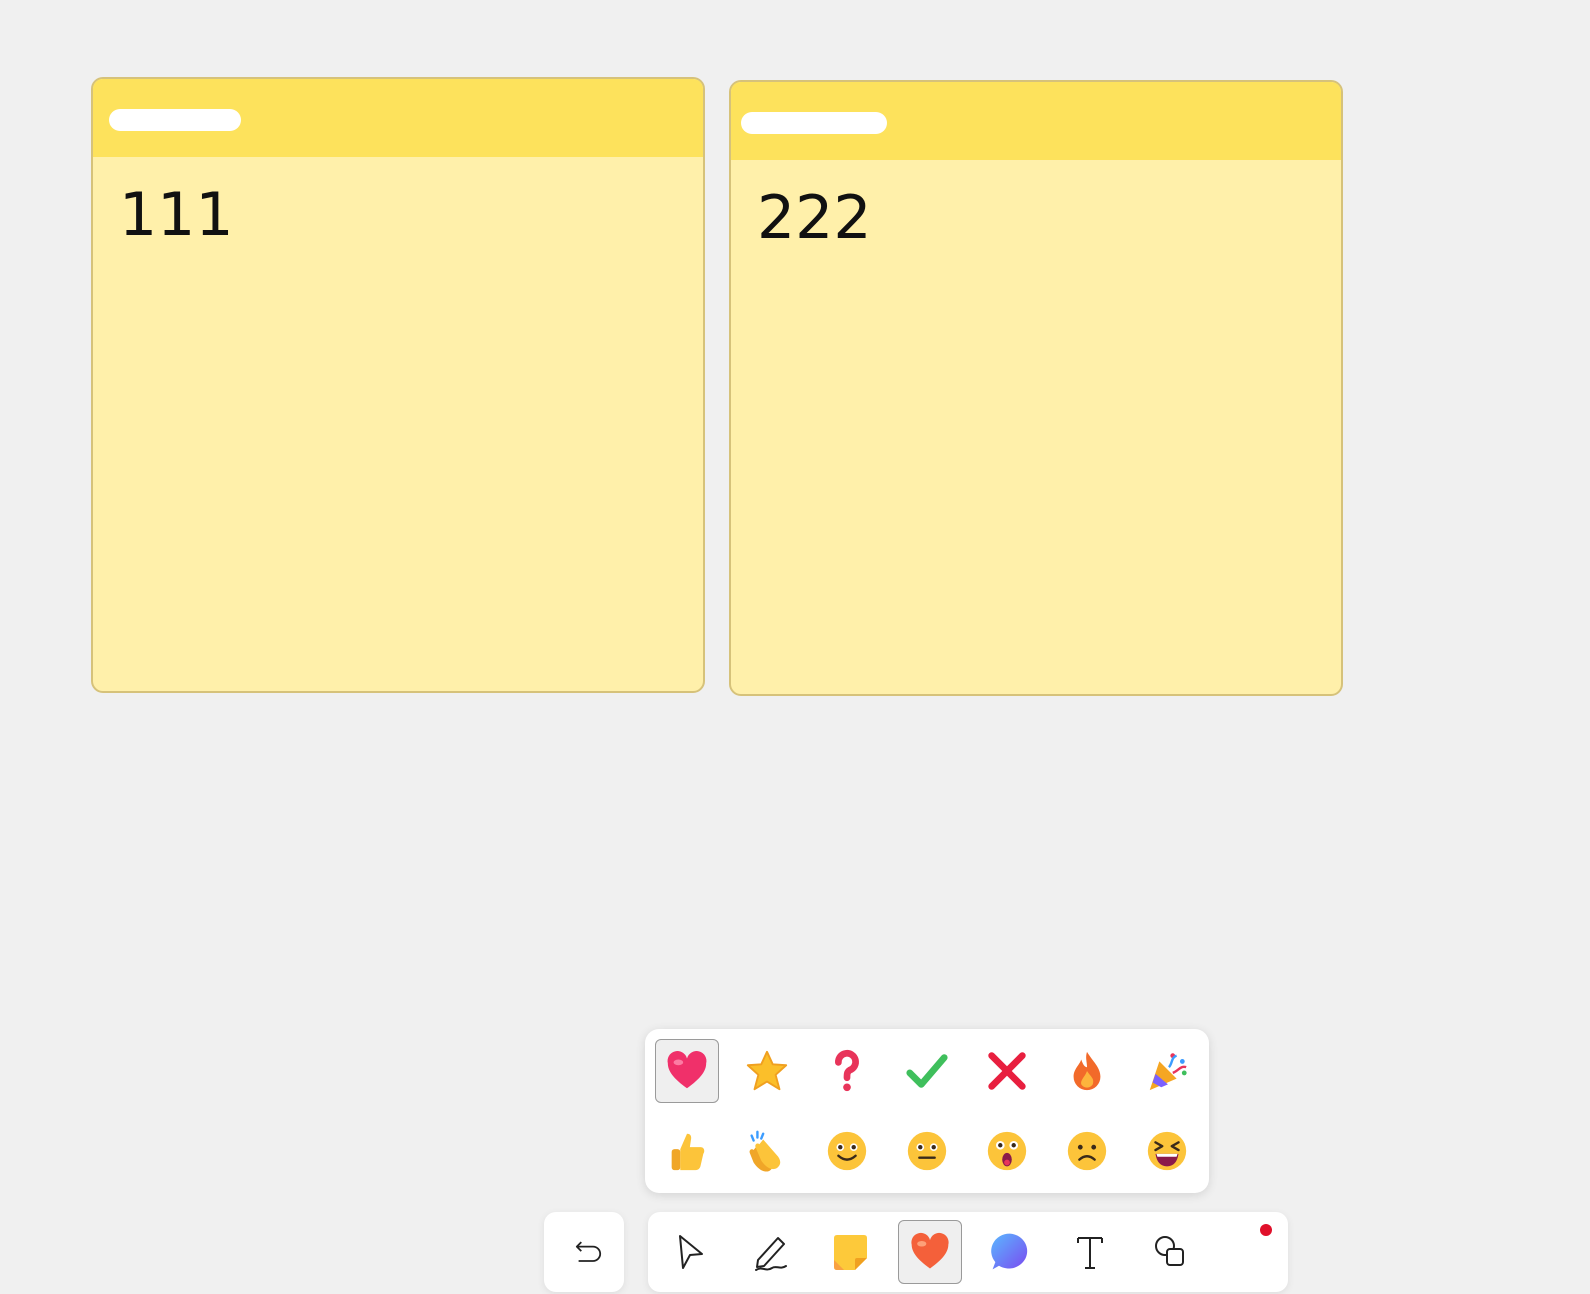  Describe the element at coordinates (687, 1151) in the screenshot. I see `thumbs-up-icon` at that location.